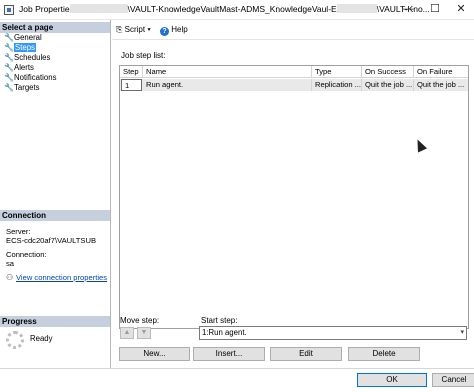 Image resolution: width=474 pixels, height=392 pixels. I want to click on minimize-button: —, so click(408, 9).